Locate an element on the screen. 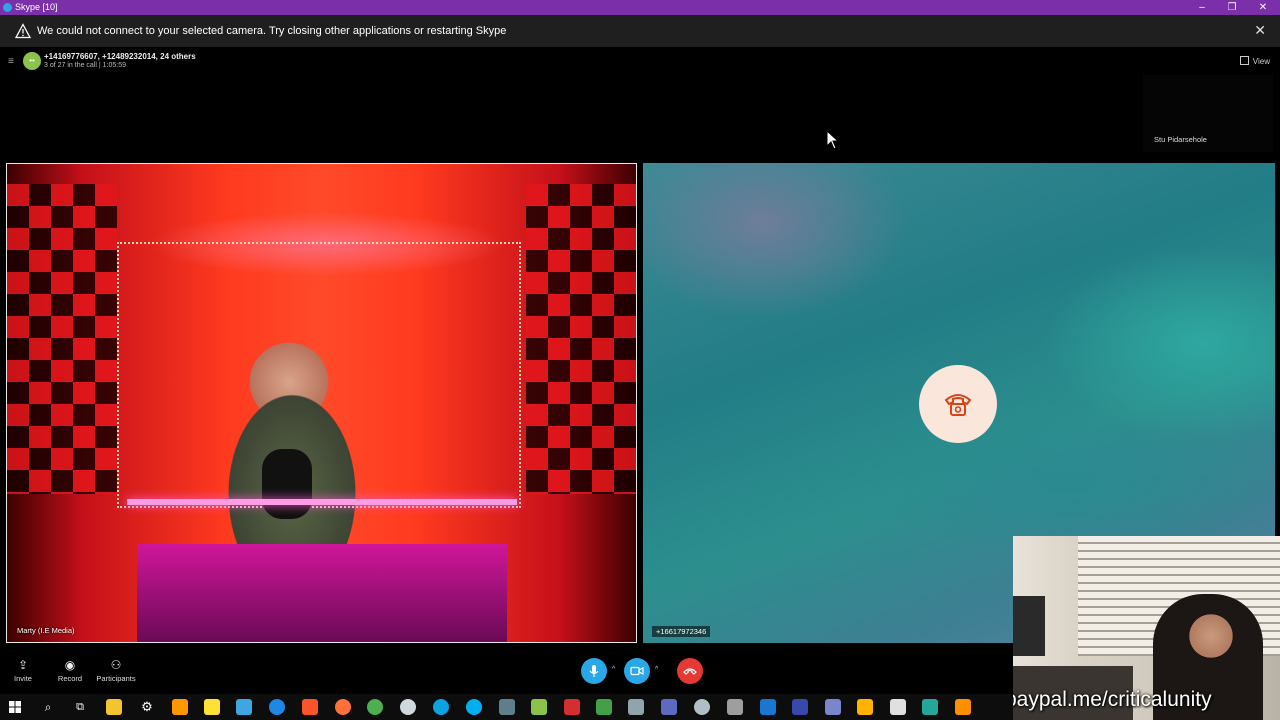 The image size is (1280, 720). record-icon: ◉ is located at coordinates (70, 665).